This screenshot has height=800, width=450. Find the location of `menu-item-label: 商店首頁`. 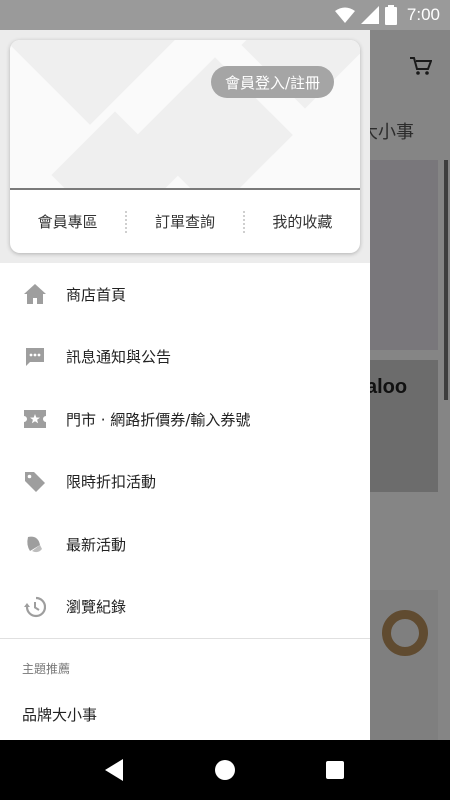

menu-item-label: 商店首頁 is located at coordinates (96, 294).